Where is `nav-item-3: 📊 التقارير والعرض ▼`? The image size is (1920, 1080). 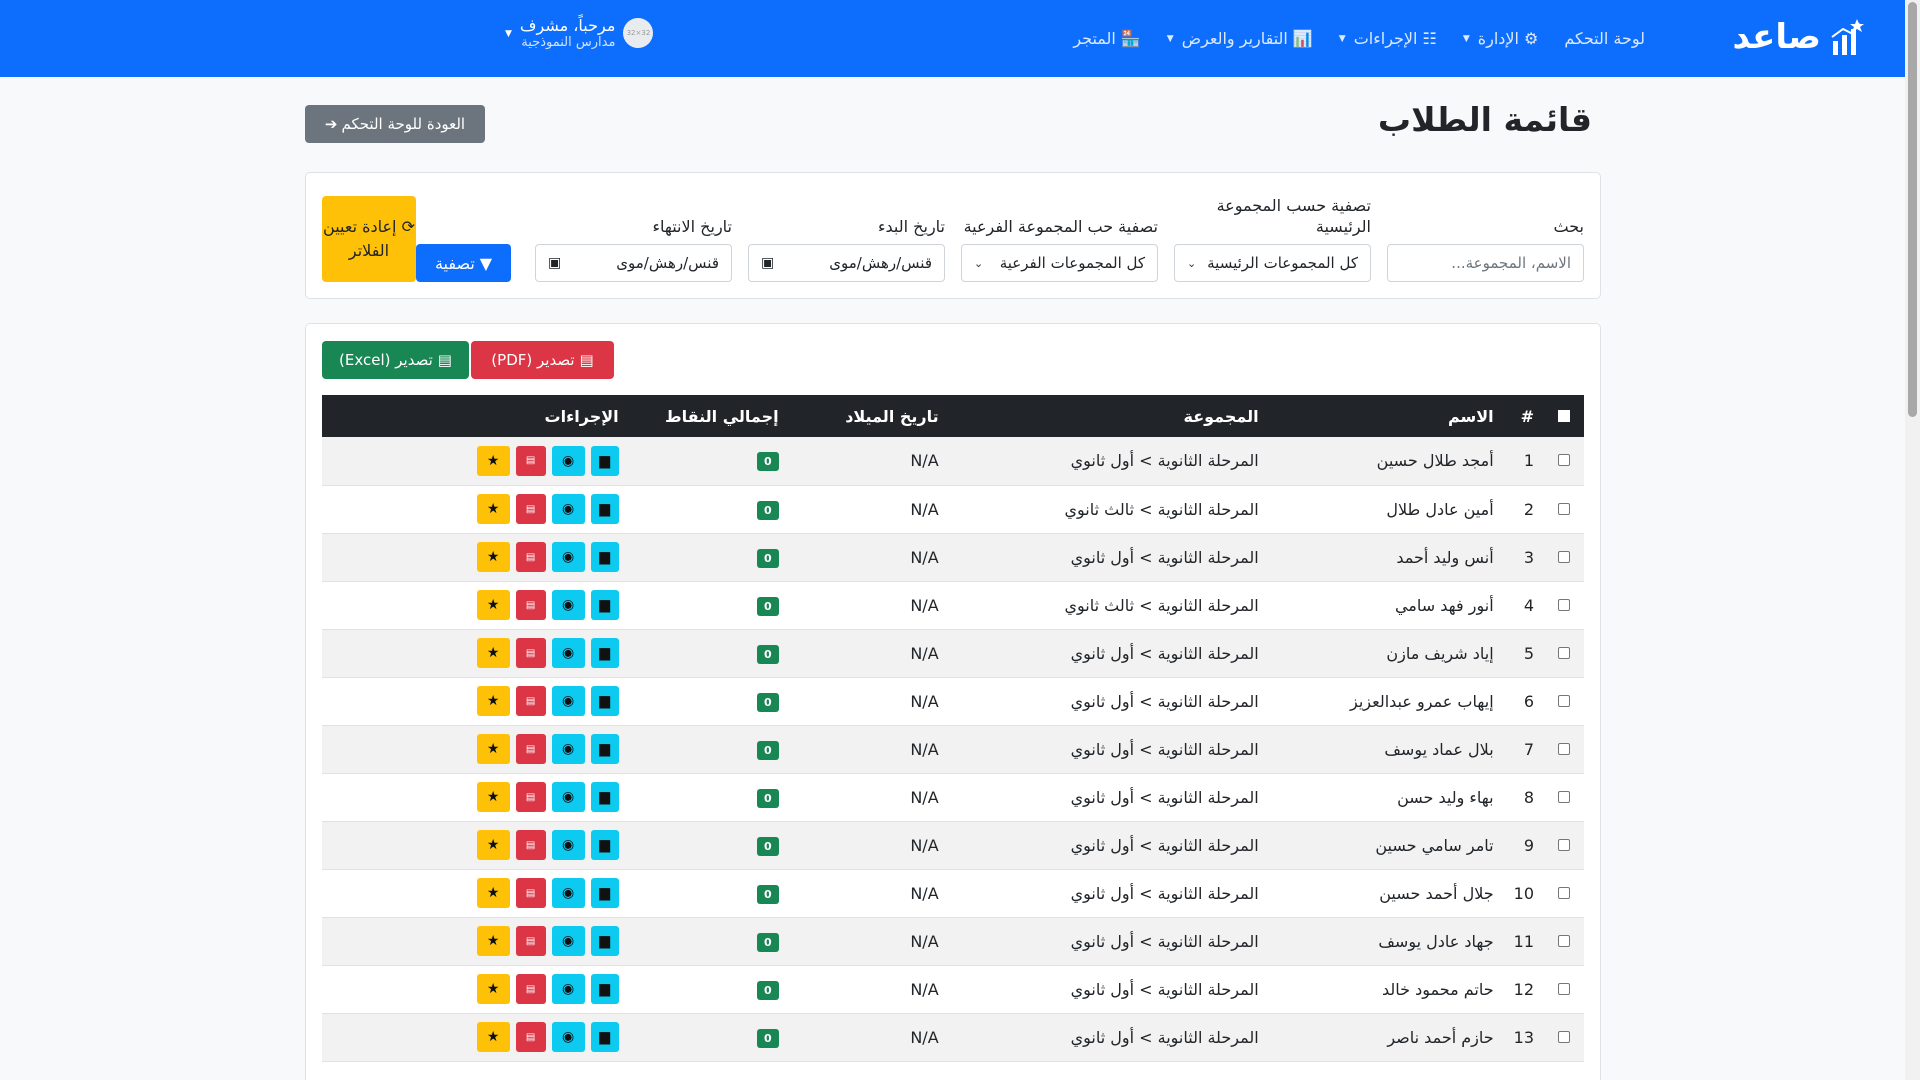 nav-item-3: 📊 التقارير والعرض ▼ is located at coordinates (1240, 38).